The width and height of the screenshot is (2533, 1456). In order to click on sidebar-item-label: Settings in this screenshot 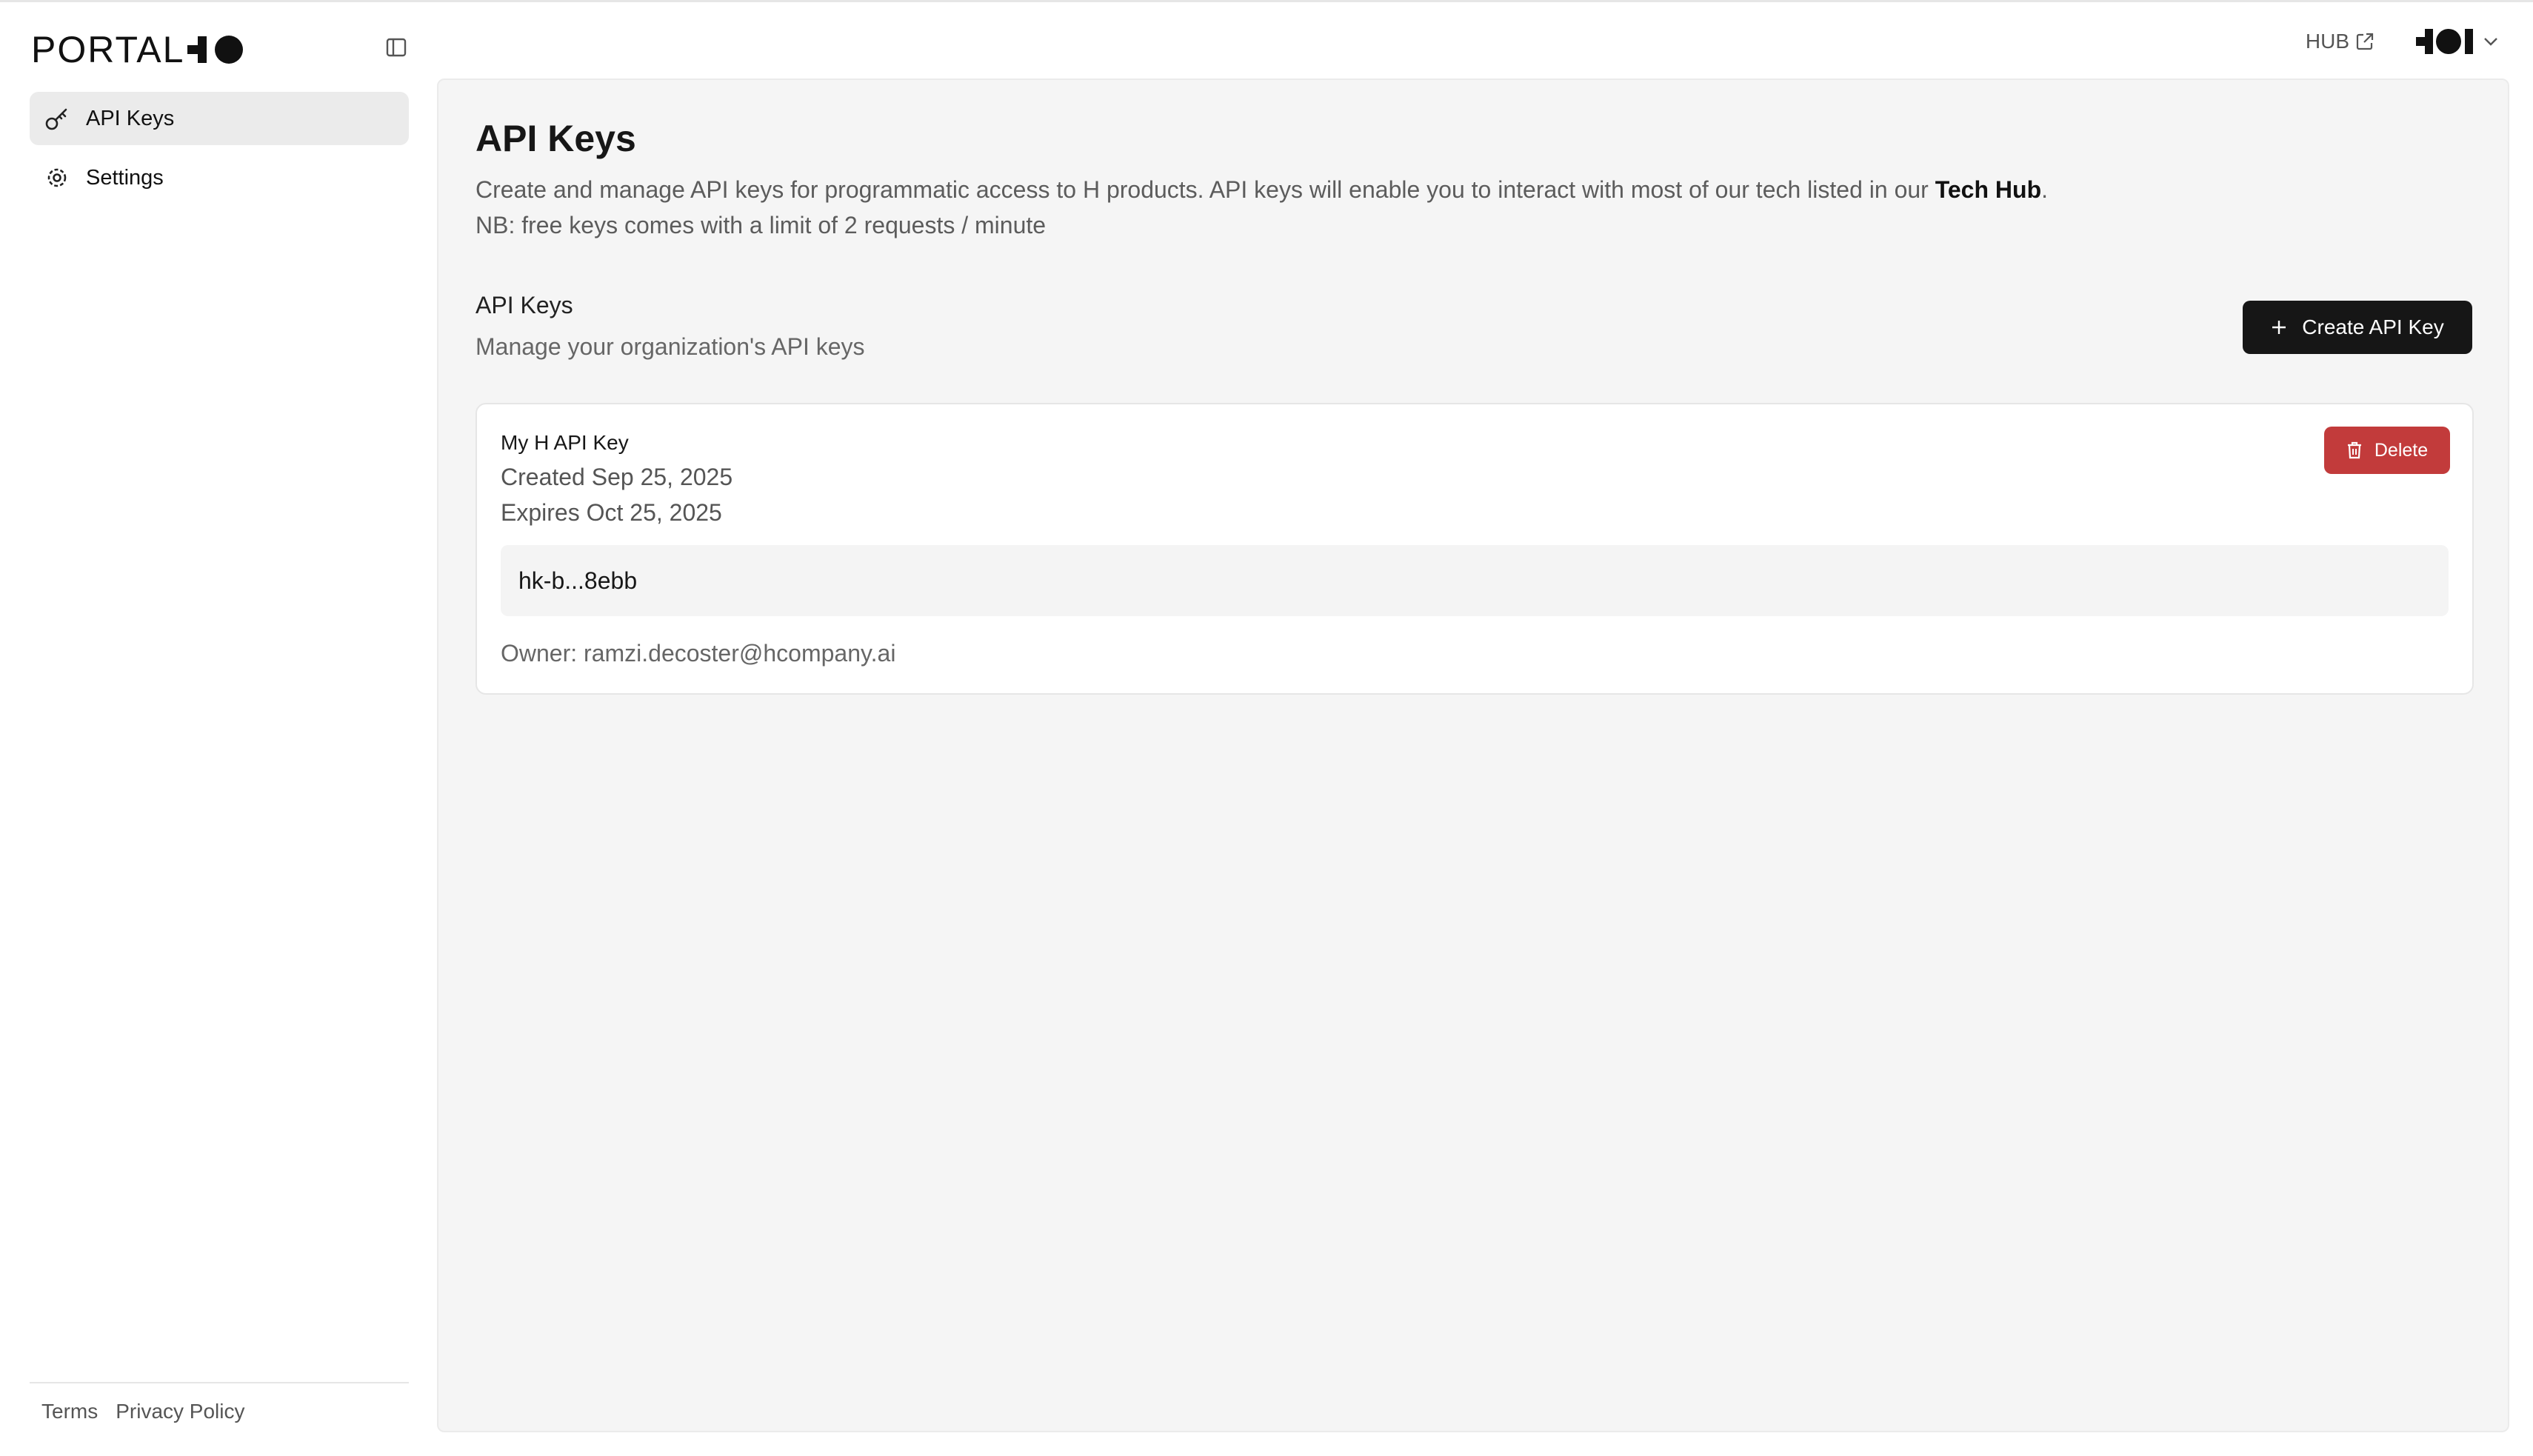, I will do `click(125, 177)`.